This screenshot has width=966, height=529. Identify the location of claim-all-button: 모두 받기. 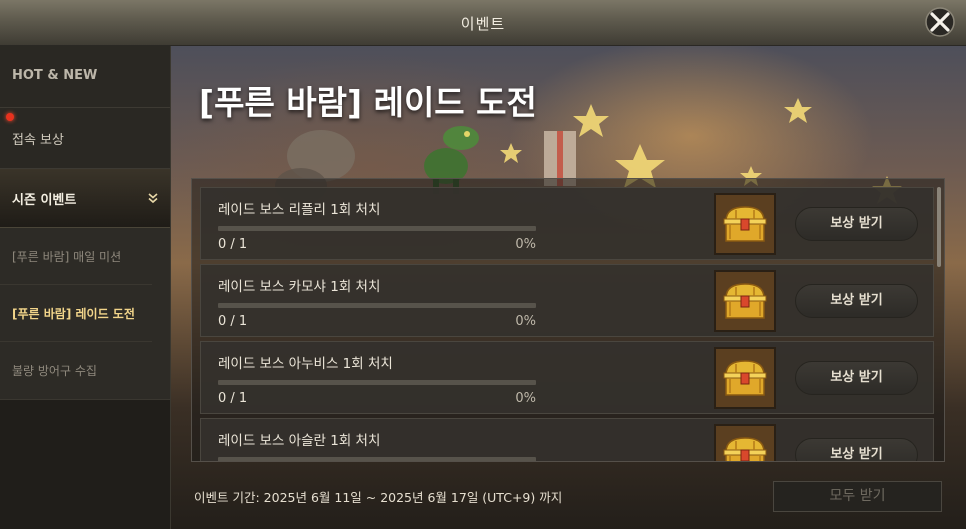
(857, 496).